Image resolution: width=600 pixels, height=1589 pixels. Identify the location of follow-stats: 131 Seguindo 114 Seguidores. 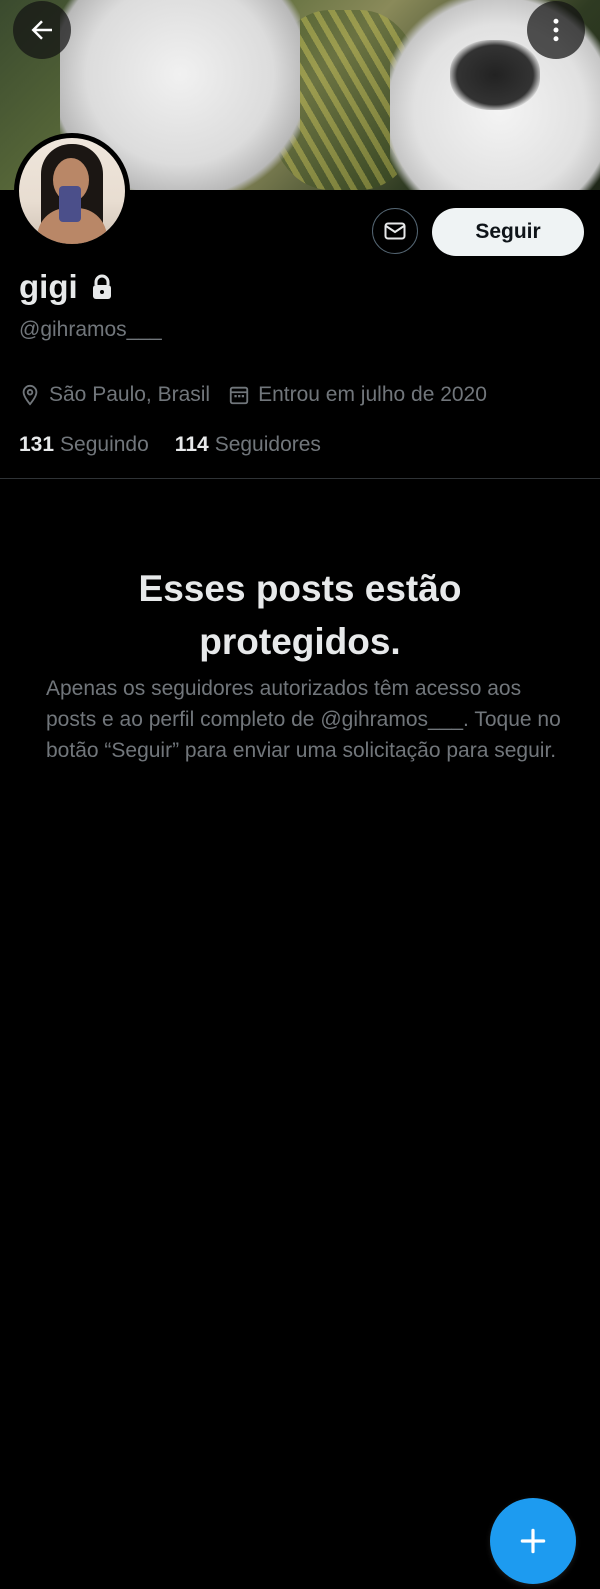
(183, 445).